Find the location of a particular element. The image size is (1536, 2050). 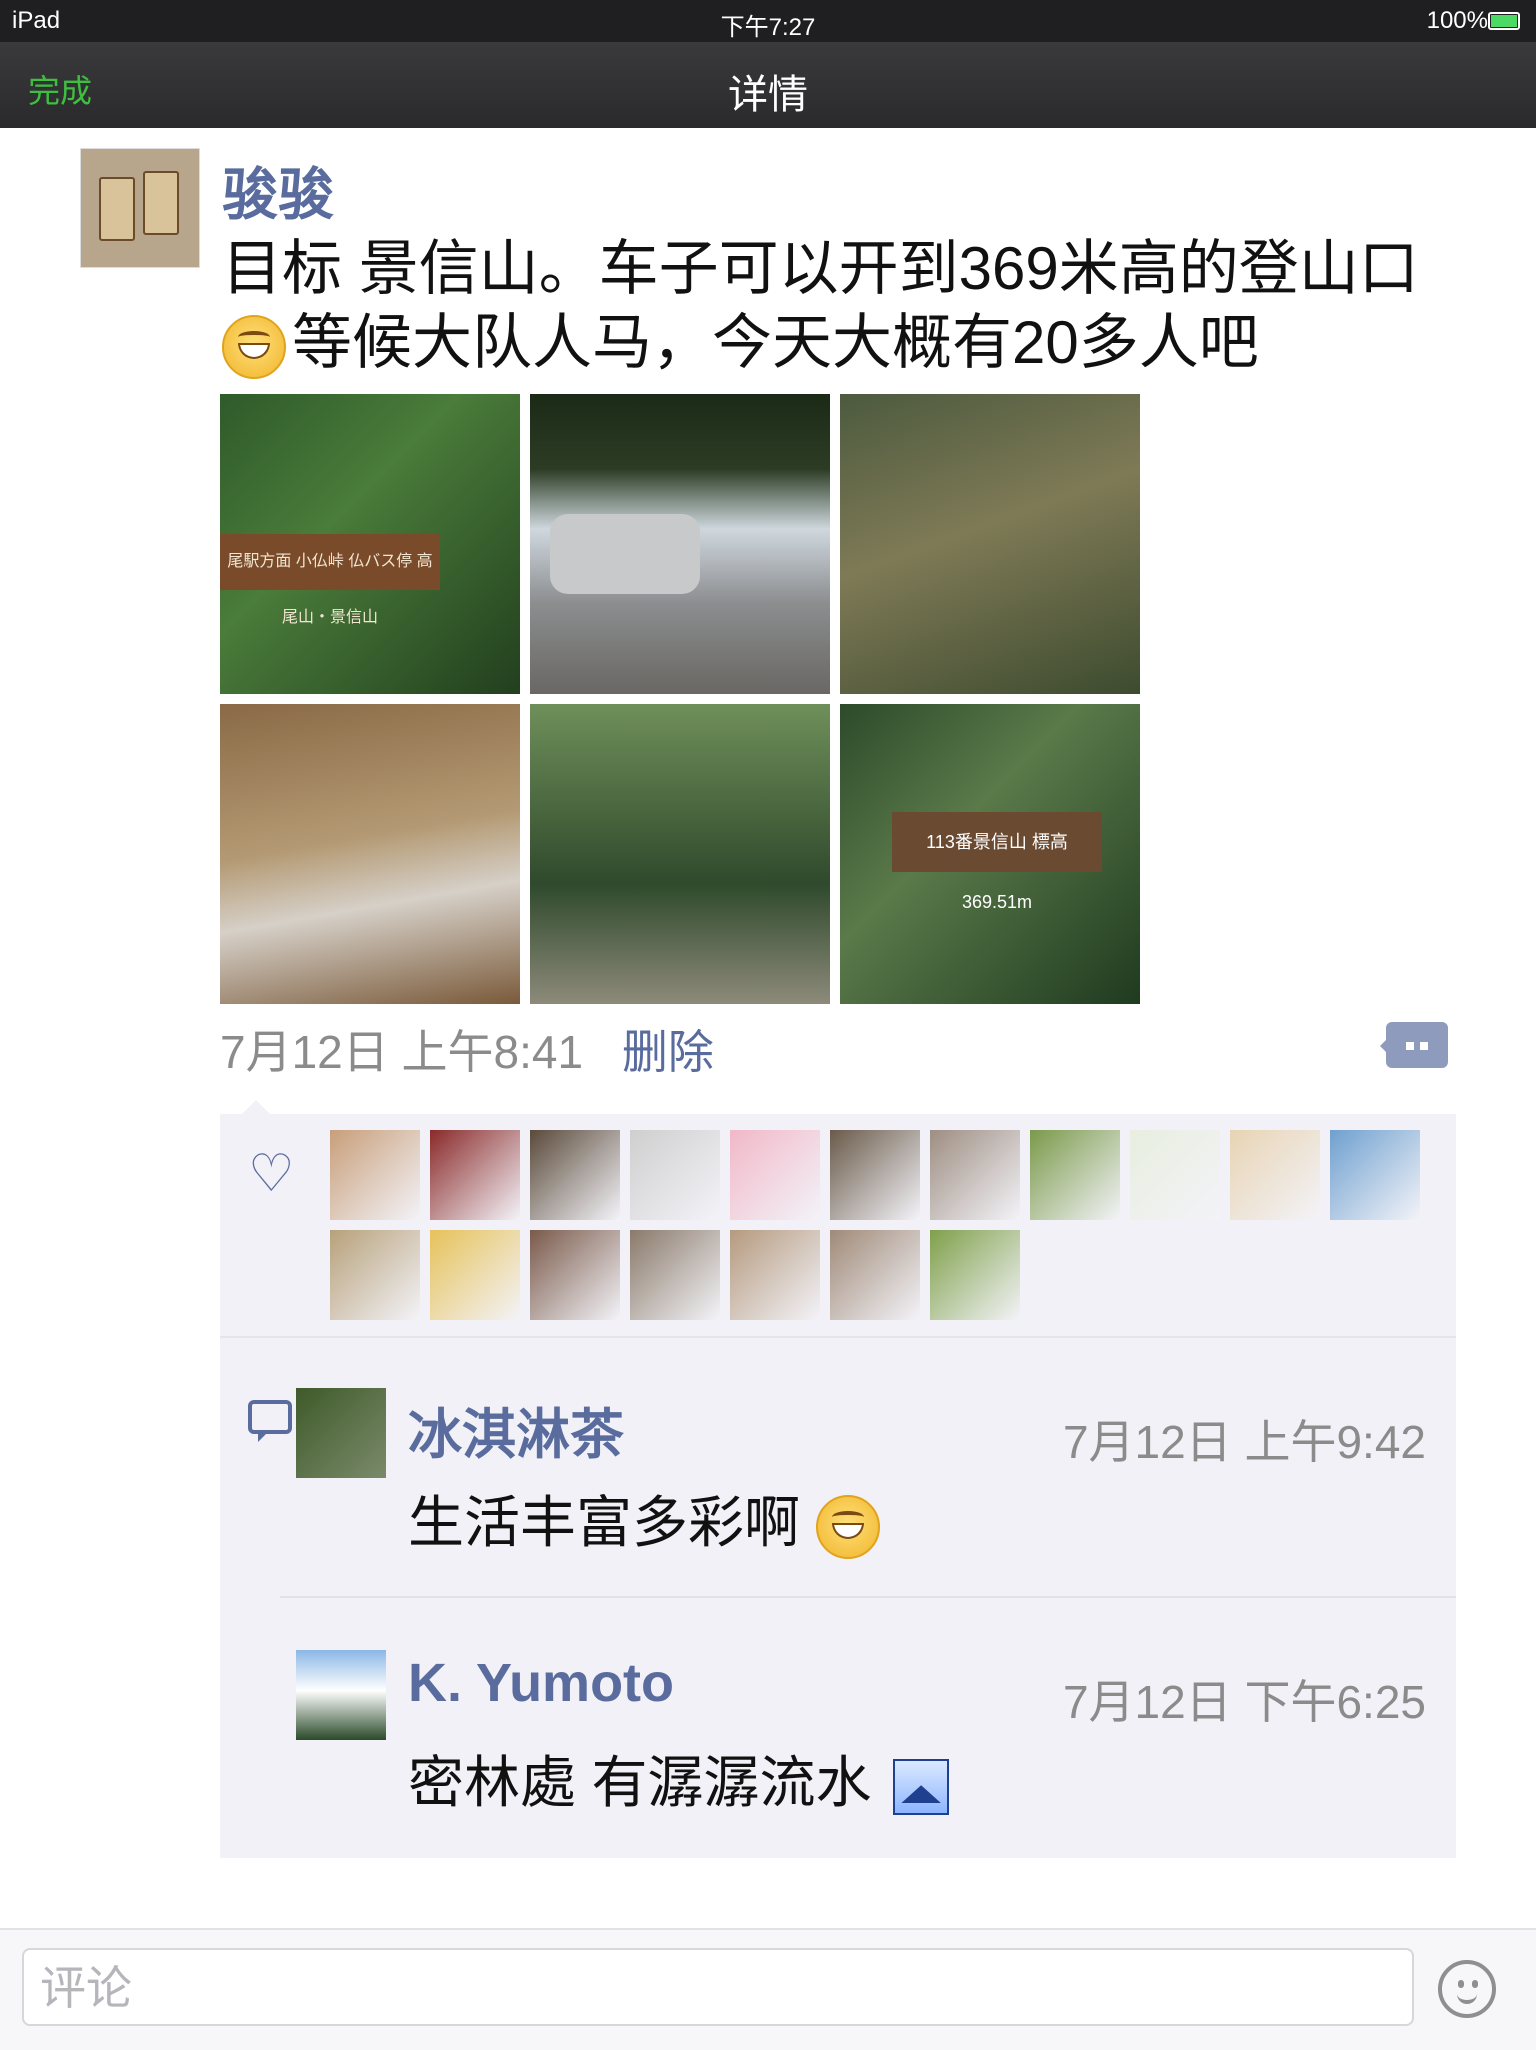

comment-input is located at coordinates (726, 1987).